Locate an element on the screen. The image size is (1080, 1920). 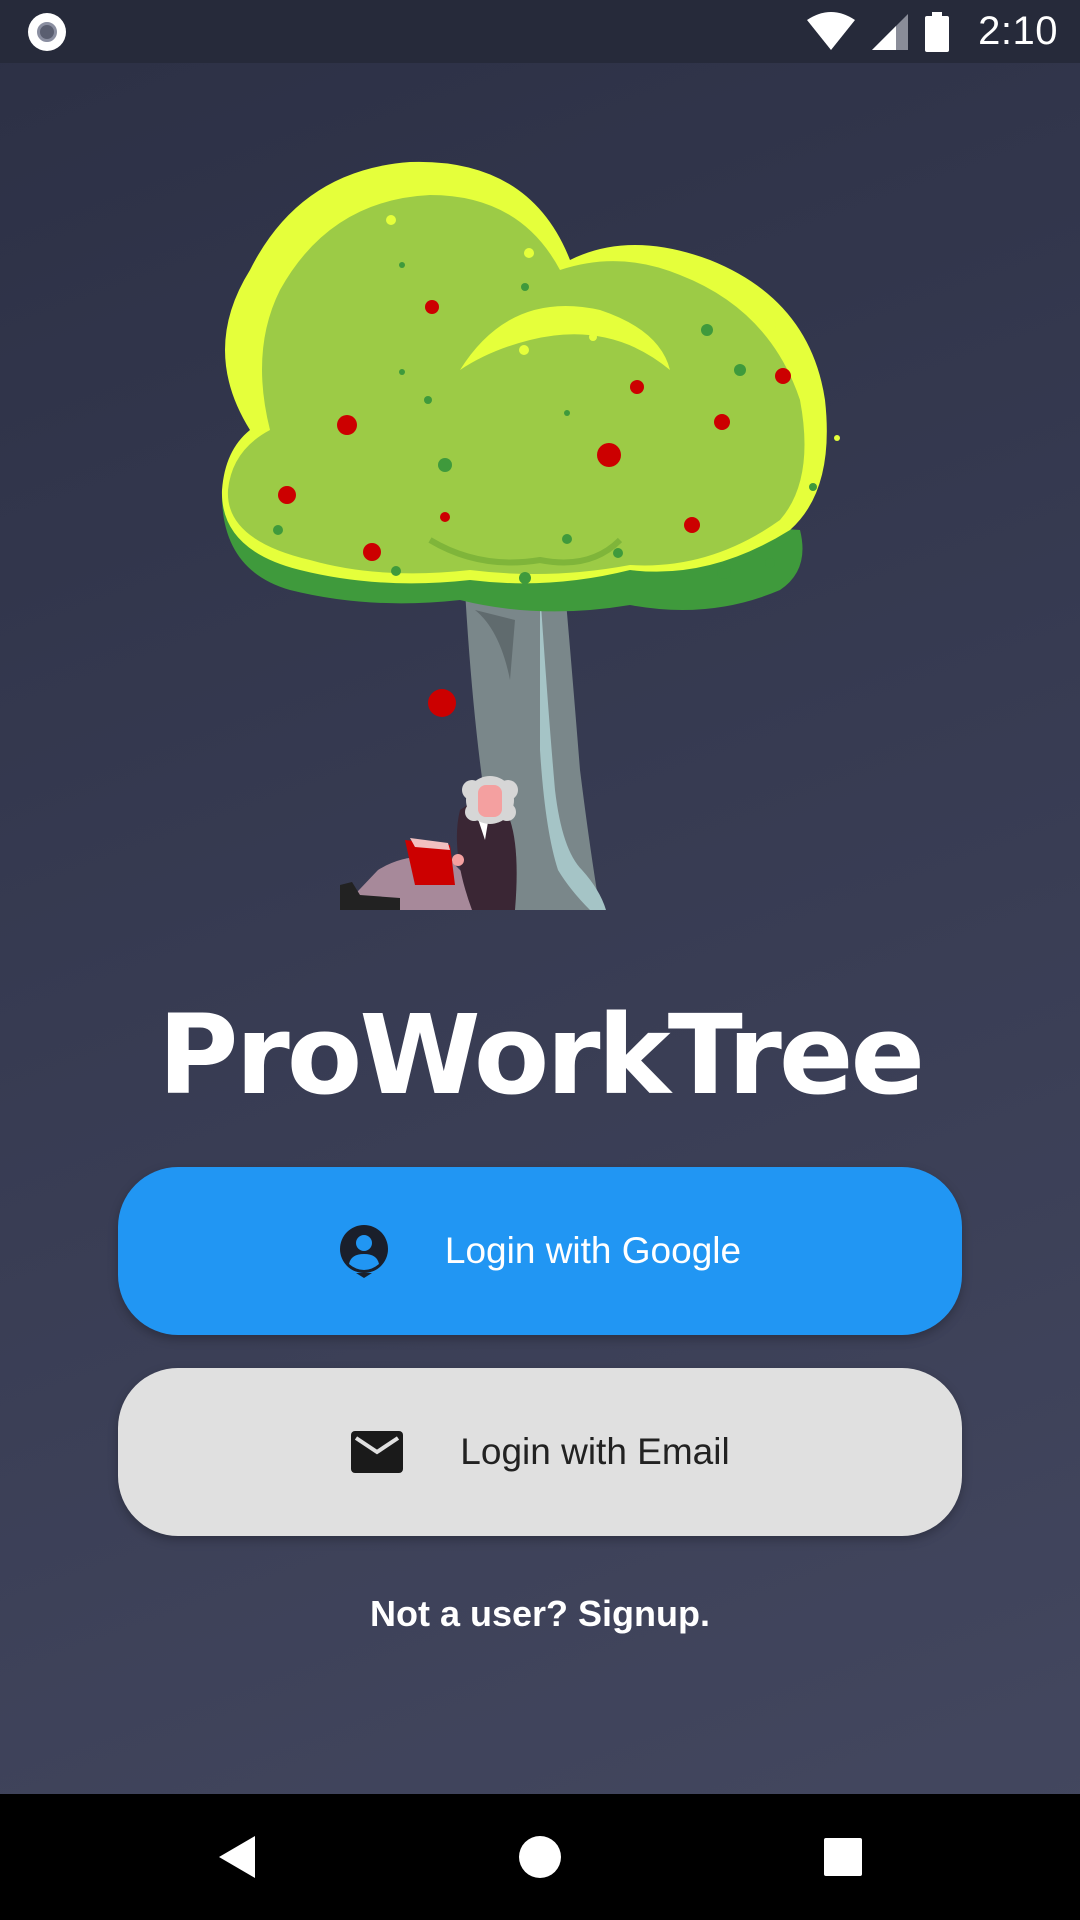
home-icon is located at coordinates (540, 1857).